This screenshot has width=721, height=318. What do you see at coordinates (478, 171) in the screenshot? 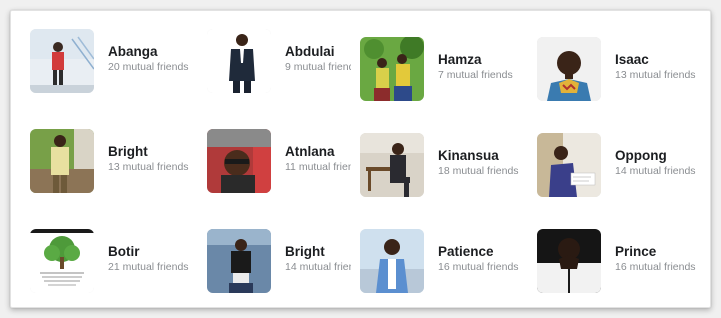
I see `mutual-friends-count: 18 mutual friends` at bounding box center [478, 171].